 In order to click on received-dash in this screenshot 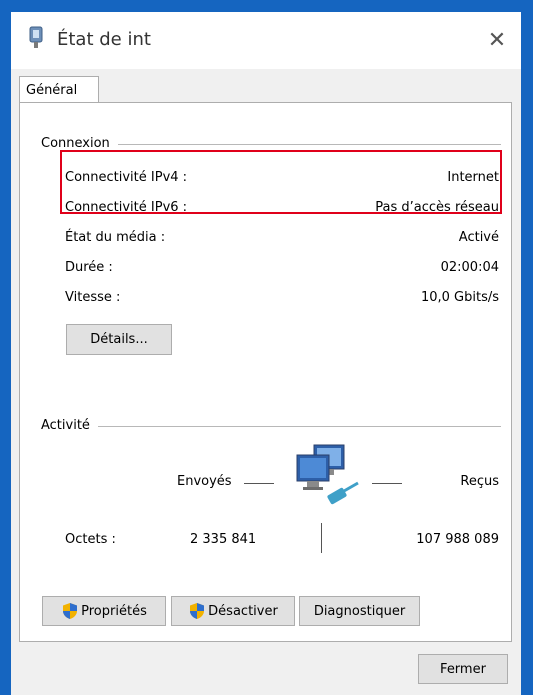, I will do `click(387, 483)`.